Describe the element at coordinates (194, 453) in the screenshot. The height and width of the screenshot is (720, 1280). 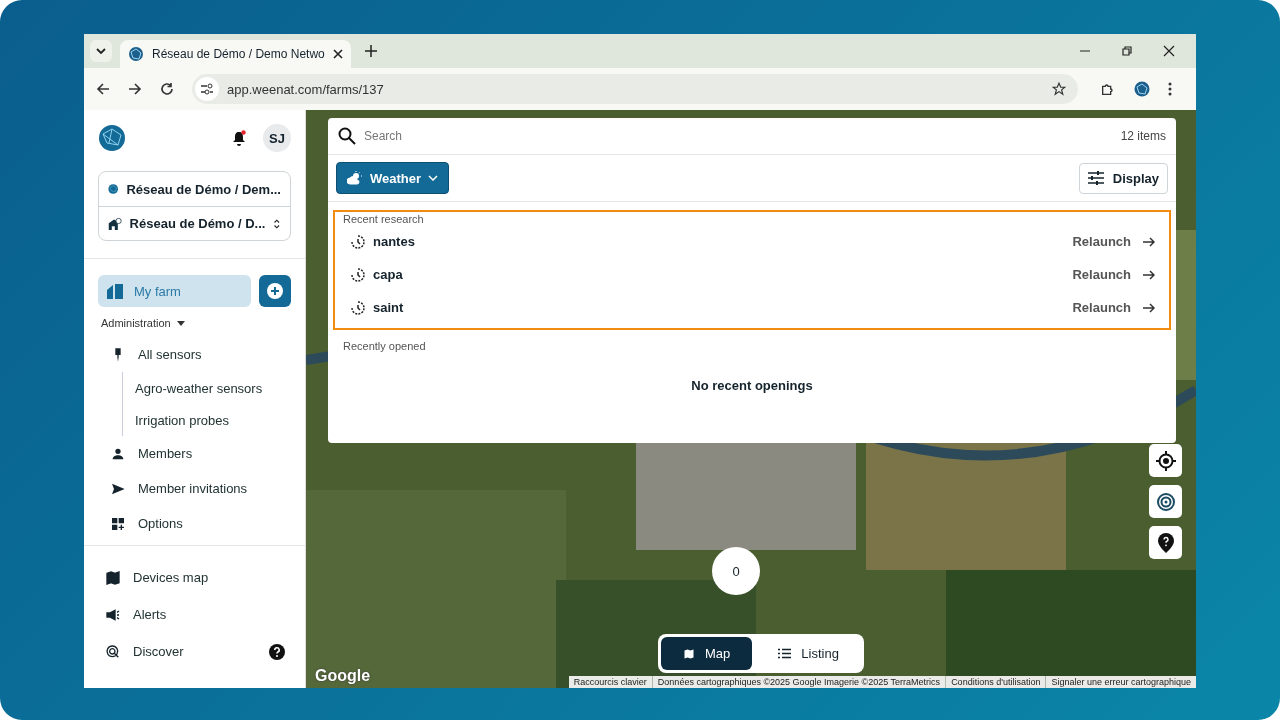
I see `sidebar-item: Members` at that location.